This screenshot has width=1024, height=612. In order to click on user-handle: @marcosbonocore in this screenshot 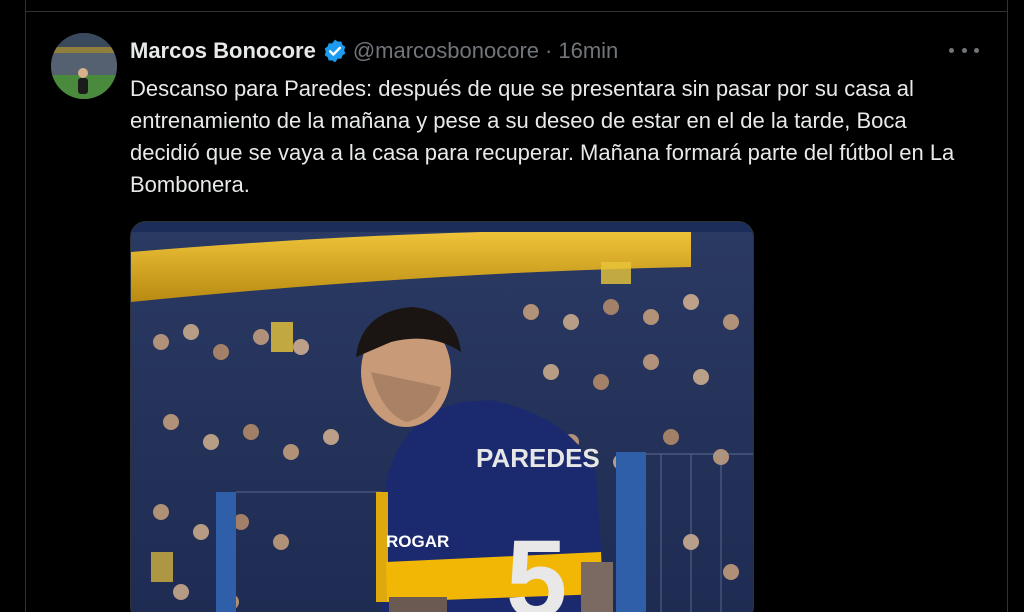, I will do `click(446, 51)`.